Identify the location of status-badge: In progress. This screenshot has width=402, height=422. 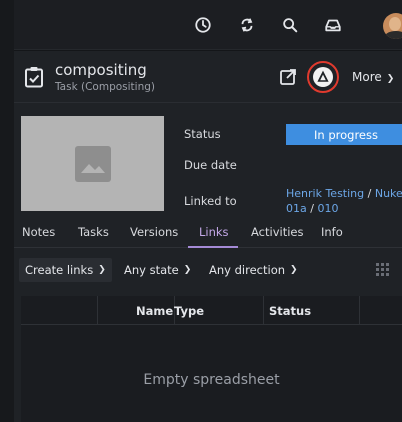
(344, 134).